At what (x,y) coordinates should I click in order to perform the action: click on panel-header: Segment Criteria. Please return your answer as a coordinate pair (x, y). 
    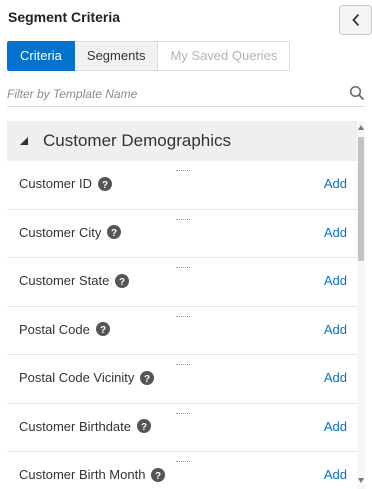
    Looking at the image, I should click on (186, 20).